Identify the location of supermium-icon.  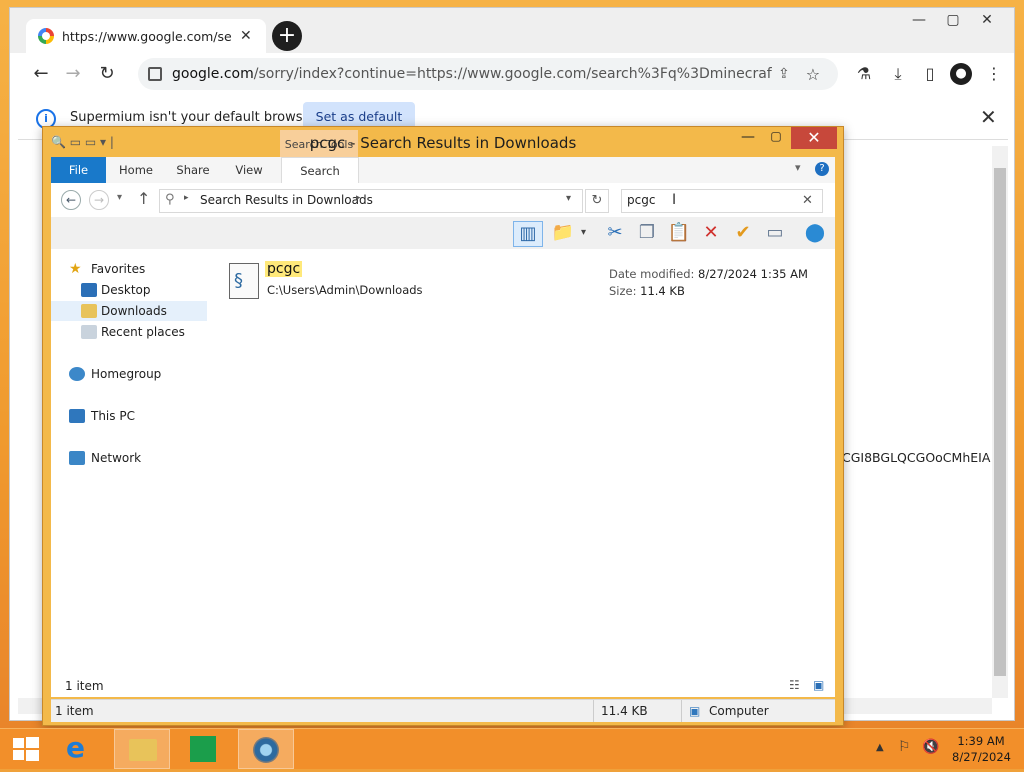
(266, 750).